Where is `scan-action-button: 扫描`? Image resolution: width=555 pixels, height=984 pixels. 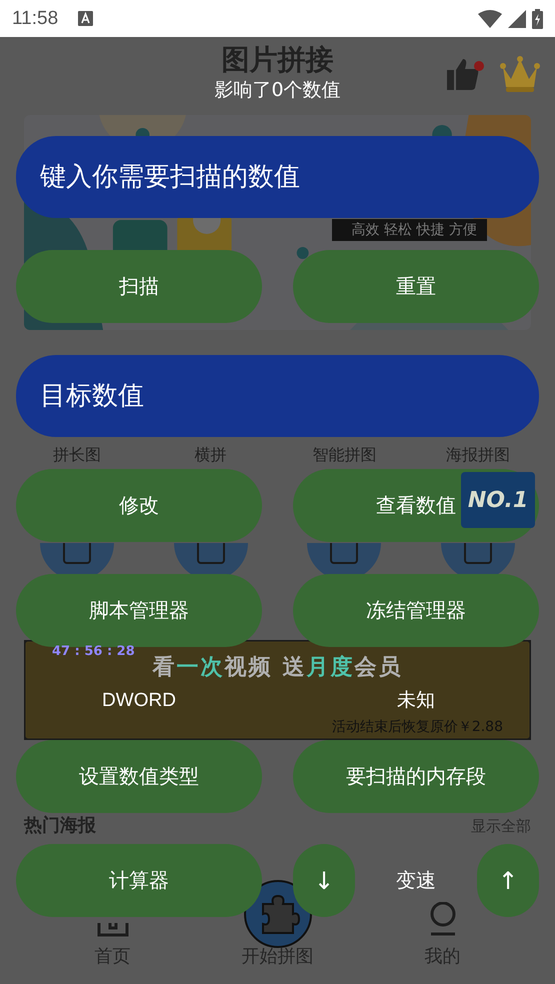 scan-action-button: 扫描 is located at coordinates (139, 286).